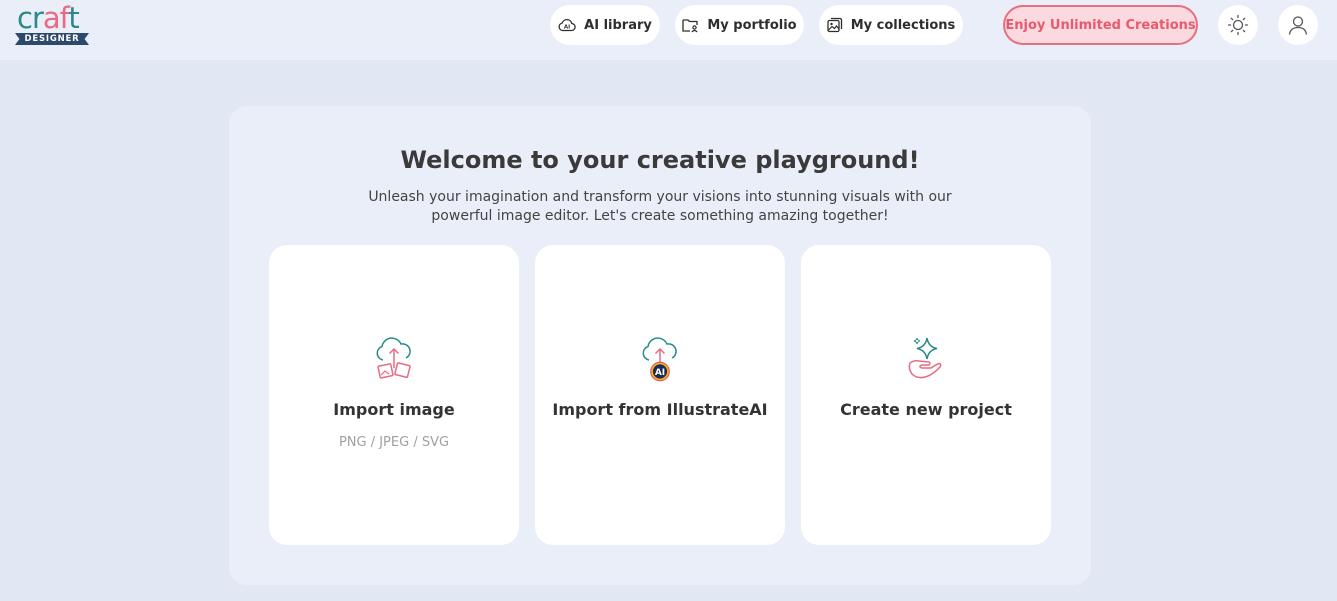 Image resolution: width=1337 pixels, height=601 pixels. What do you see at coordinates (903, 25) in the screenshot?
I see `my-collections-label: My collections` at bounding box center [903, 25].